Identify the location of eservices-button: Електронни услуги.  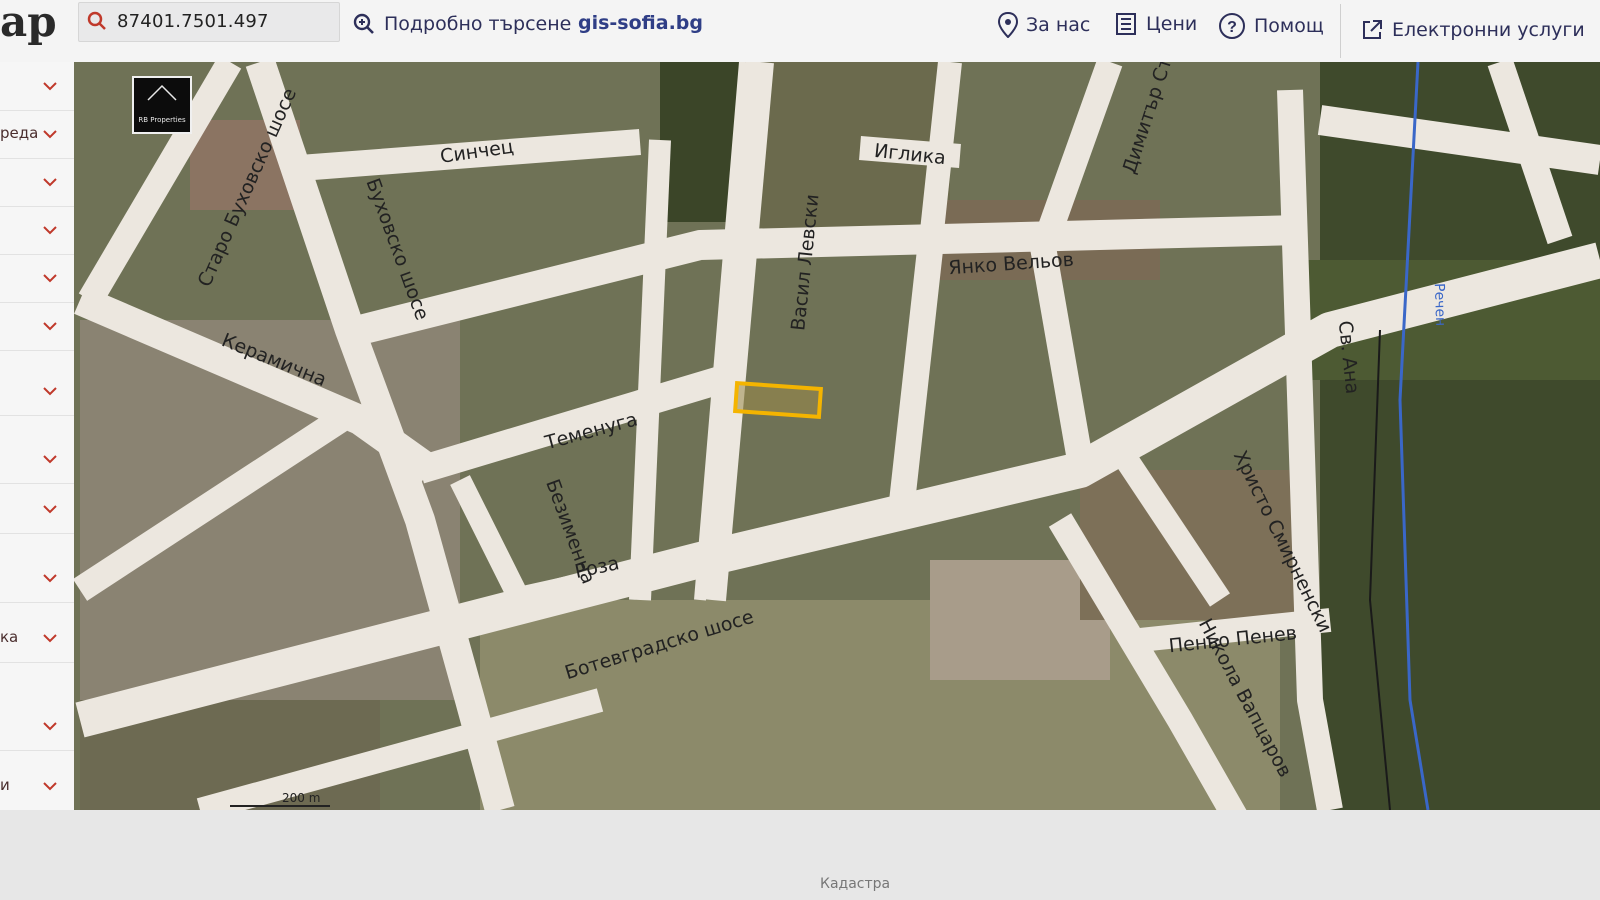
(1472, 30).